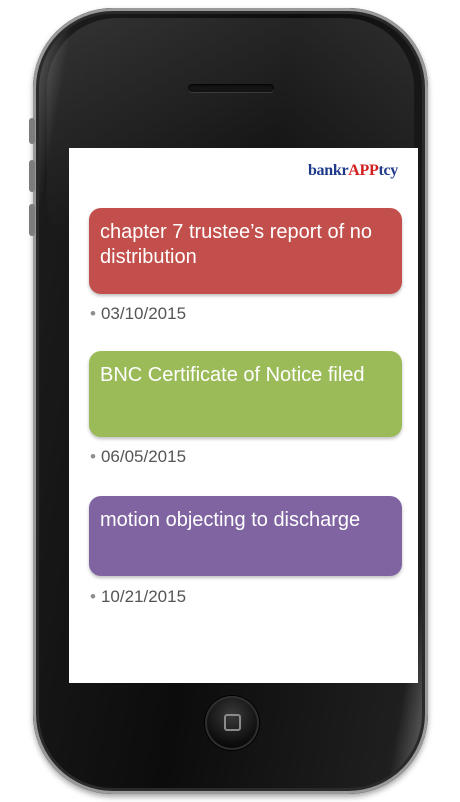 The image size is (460, 802). I want to click on volume-down-button, so click(32, 220).